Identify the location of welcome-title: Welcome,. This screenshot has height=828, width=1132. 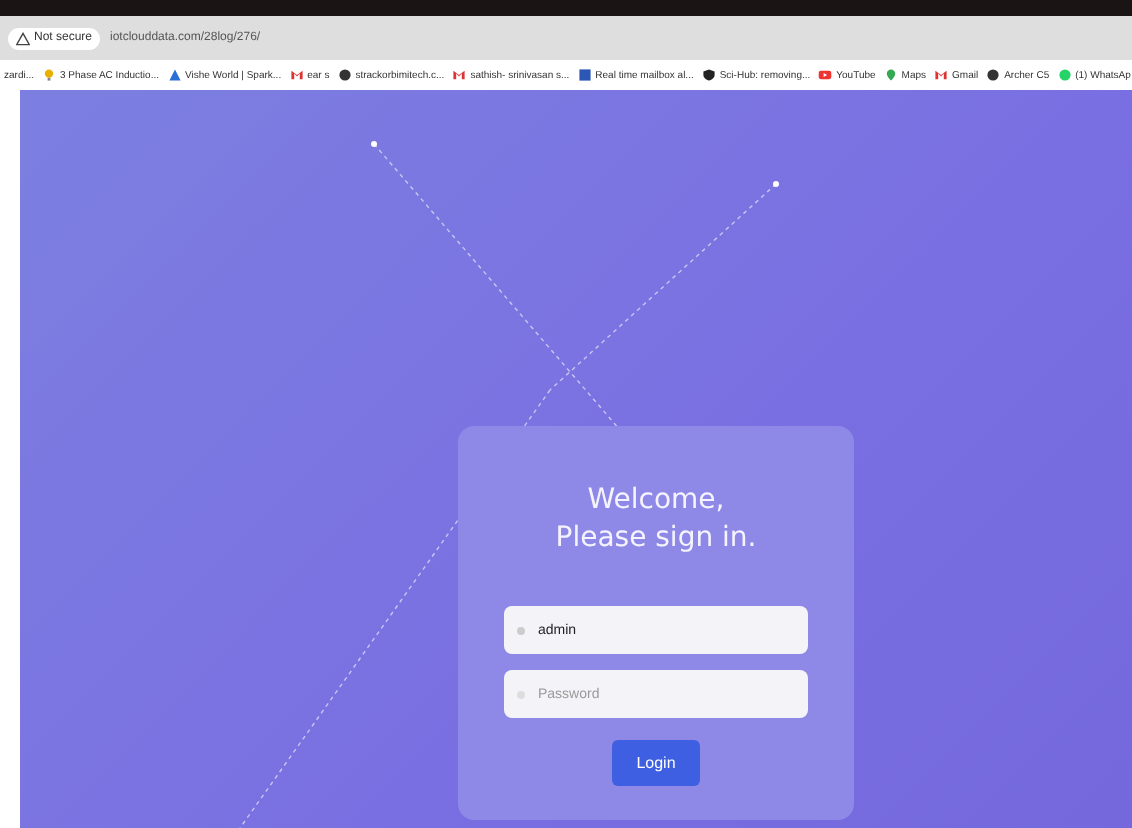
(656, 501).